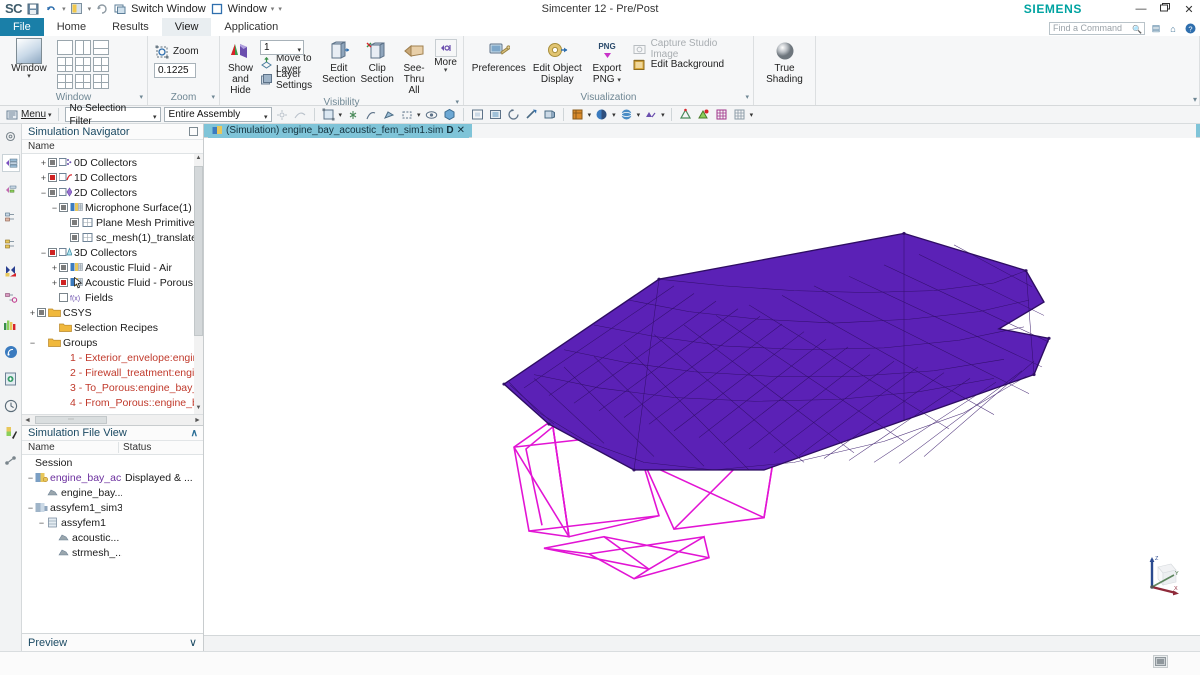  I want to click on tab-view: View, so click(186, 27).